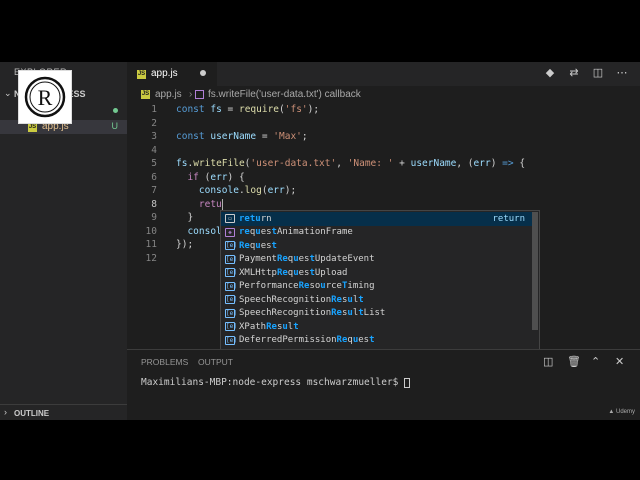 Image resolution: width=640 pixels, height=480 pixels. I want to click on channel-logo: R, so click(45, 97).